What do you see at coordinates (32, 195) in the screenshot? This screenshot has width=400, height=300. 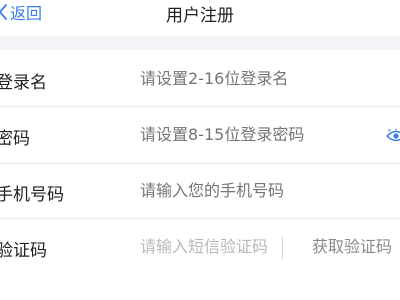 I see `phone-label: 手机号码` at bounding box center [32, 195].